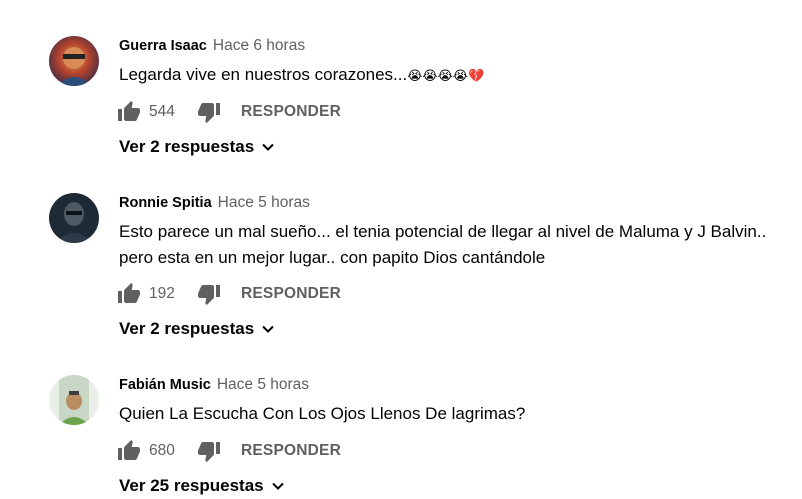 Image resolution: width=802 pixels, height=499 pixels. What do you see at coordinates (165, 385) in the screenshot?
I see `author-name: Fabián Music` at bounding box center [165, 385].